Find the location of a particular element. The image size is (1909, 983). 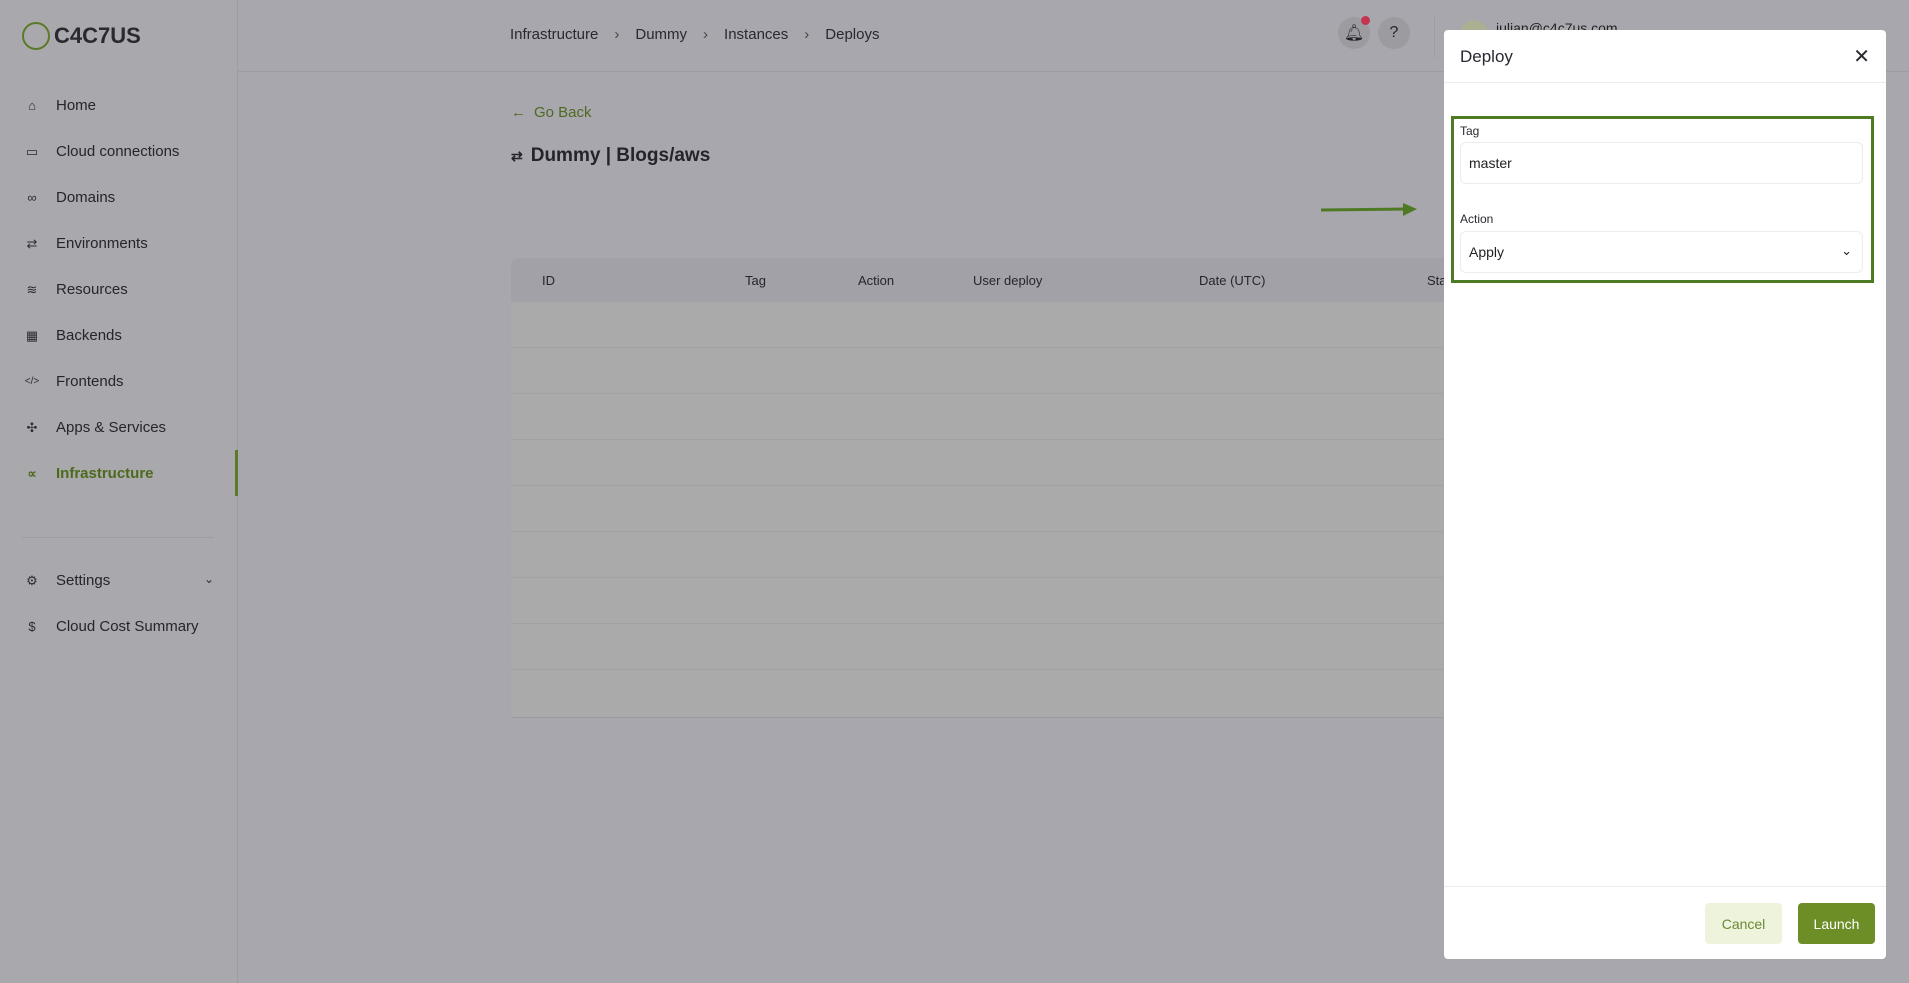

notification-dot is located at coordinates (1365, 20).